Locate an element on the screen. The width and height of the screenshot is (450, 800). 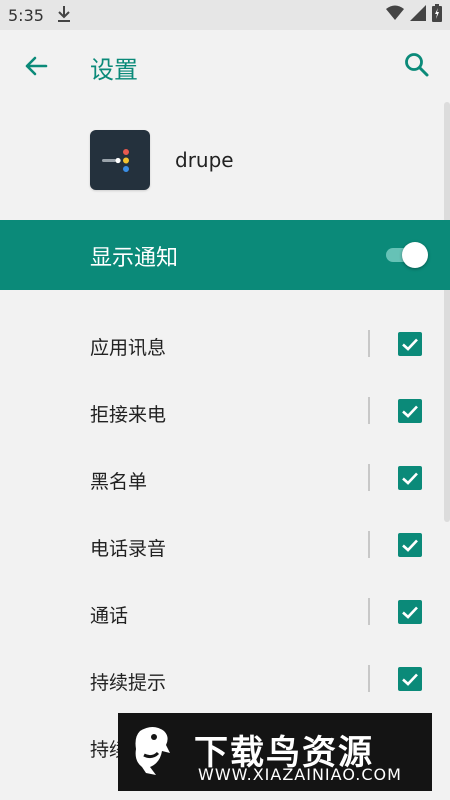
list-item: 持续提示 is located at coordinates (225, 678).